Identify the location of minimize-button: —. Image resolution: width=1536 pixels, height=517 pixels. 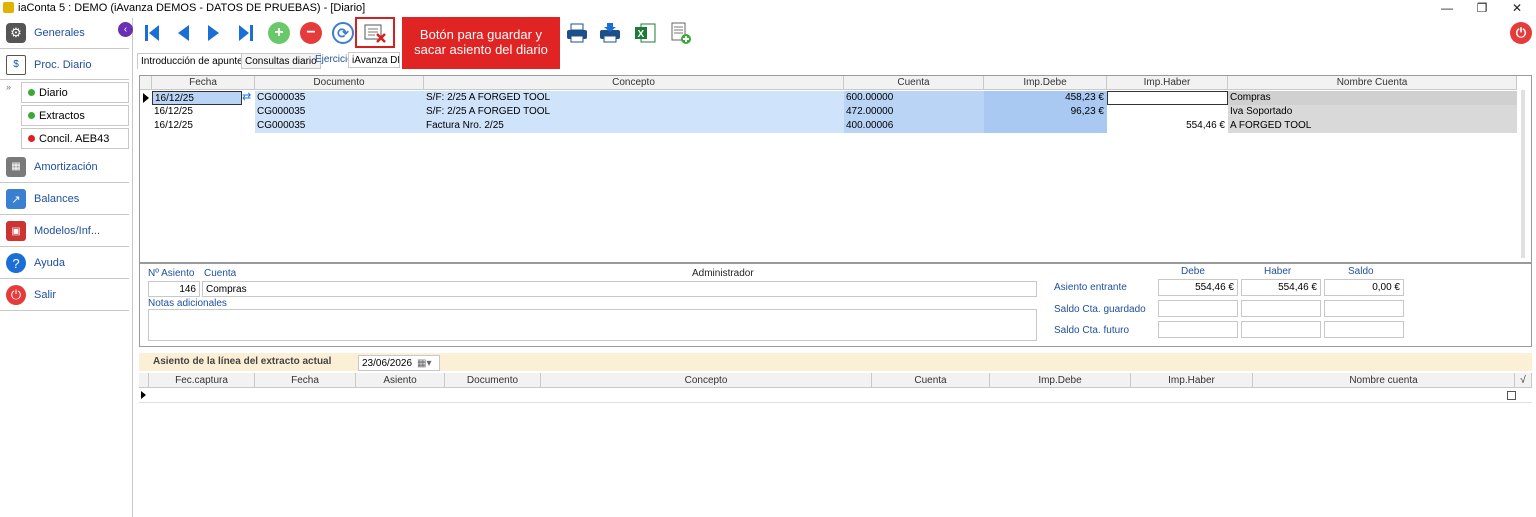
(1447, 8).